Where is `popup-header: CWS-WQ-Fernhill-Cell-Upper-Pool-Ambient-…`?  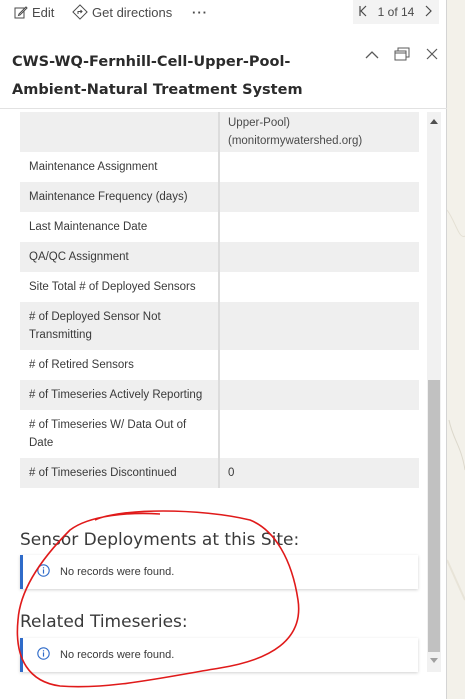 popup-header: CWS-WQ-Fernhill-Cell-Upper-Pool-Ambient-… is located at coordinates (223, 73).